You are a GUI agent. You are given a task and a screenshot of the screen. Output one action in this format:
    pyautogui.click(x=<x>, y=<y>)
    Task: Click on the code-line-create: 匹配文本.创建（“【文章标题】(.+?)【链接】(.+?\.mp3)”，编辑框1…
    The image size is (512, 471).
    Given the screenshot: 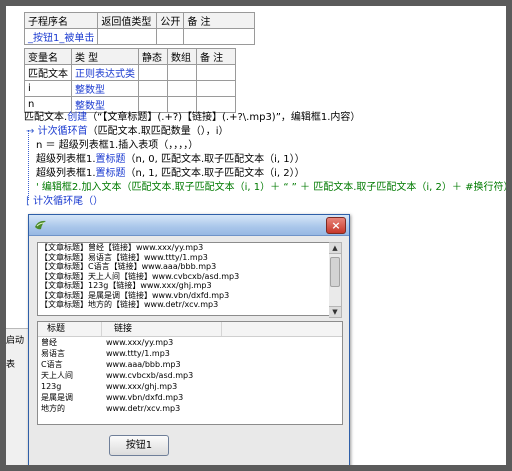 What is the action you would take?
    pyautogui.click(x=192, y=118)
    